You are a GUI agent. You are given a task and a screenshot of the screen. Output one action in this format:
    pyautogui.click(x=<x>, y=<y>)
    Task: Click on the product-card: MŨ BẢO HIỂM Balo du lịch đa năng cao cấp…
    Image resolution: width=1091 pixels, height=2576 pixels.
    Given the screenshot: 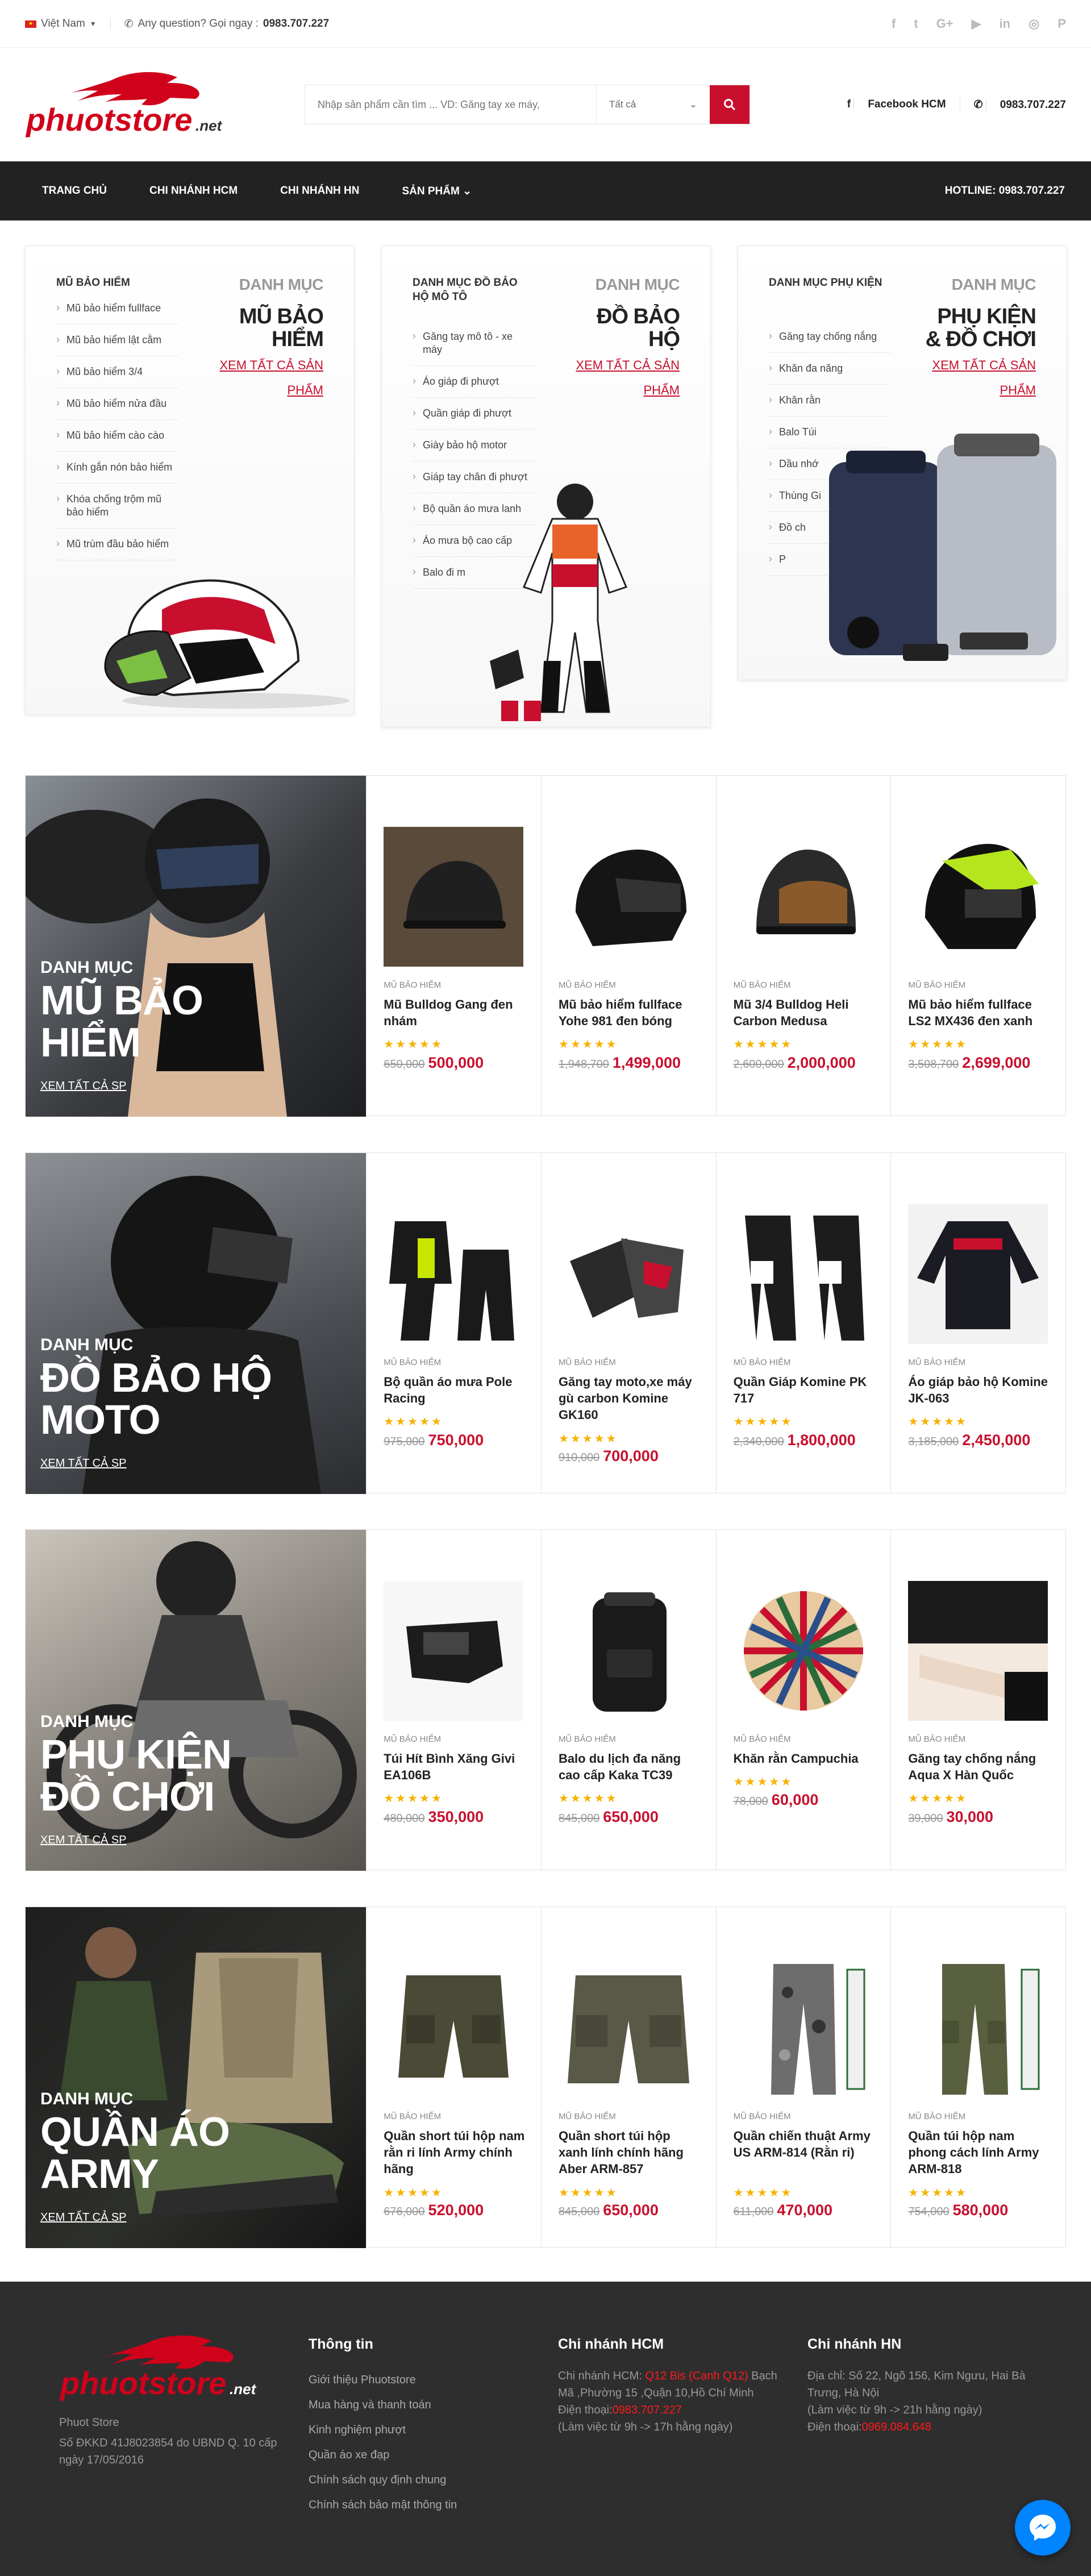 What is the action you would take?
    pyautogui.click(x=628, y=1700)
    